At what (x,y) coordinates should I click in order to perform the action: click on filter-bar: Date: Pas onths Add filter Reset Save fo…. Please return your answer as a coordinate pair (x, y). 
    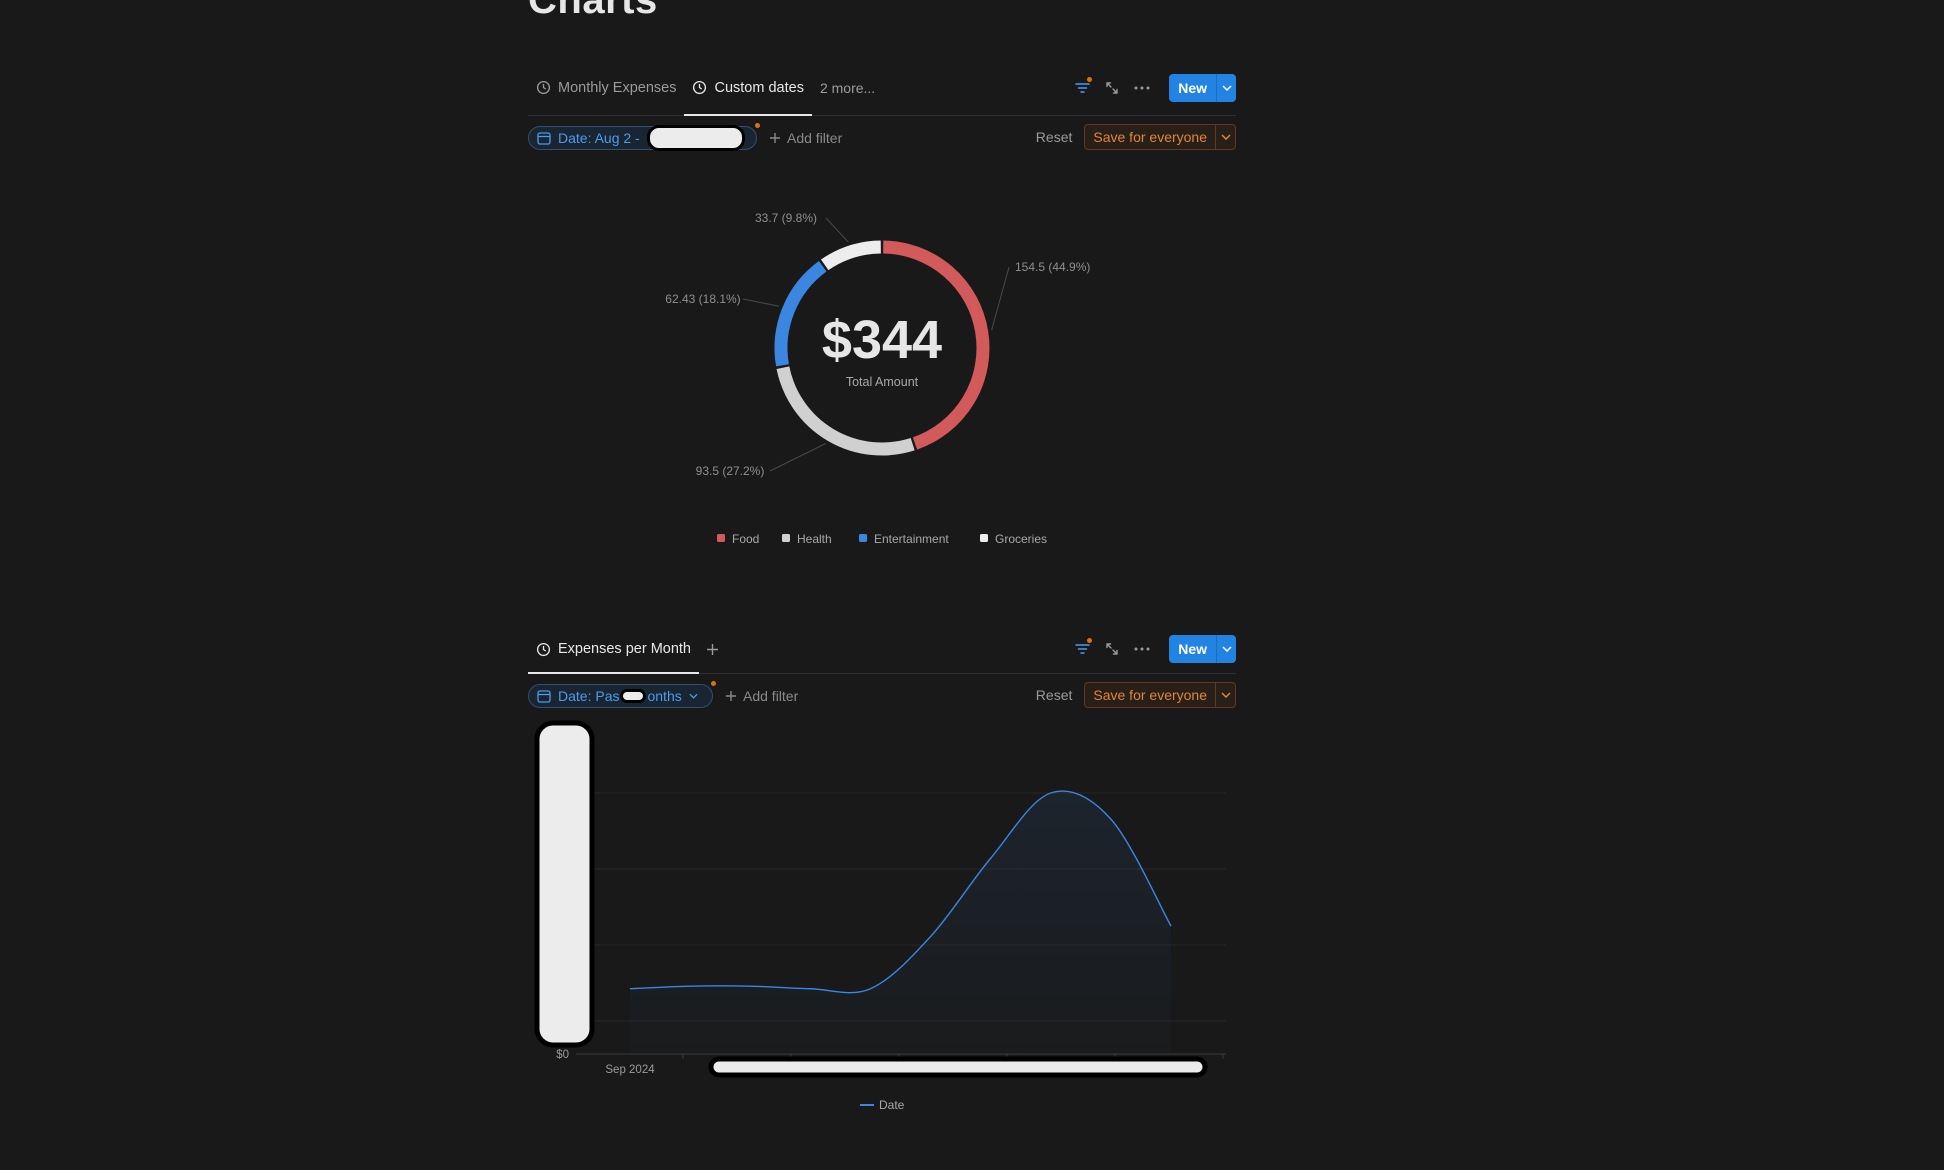
    Looking at the image, I should click on (882, 696).